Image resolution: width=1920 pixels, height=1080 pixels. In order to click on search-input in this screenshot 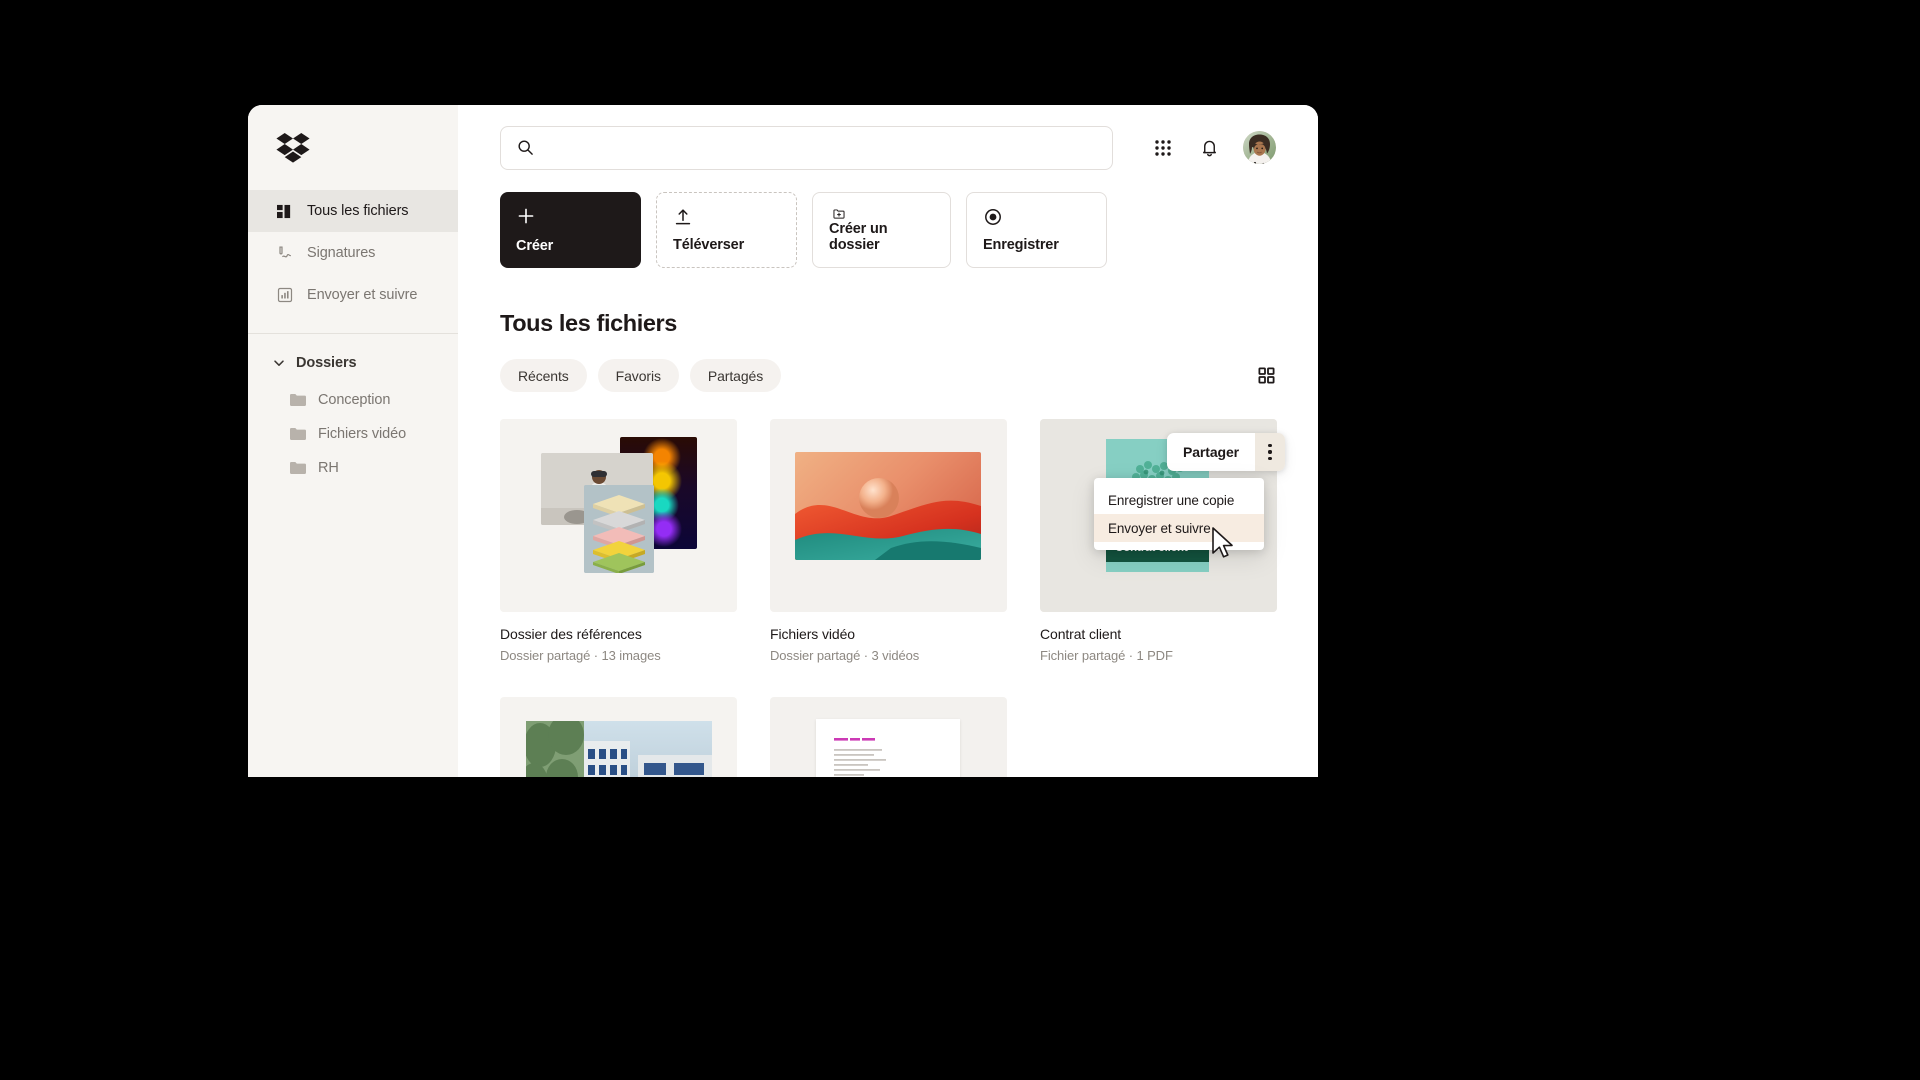, I will do `click(820, 147)`.